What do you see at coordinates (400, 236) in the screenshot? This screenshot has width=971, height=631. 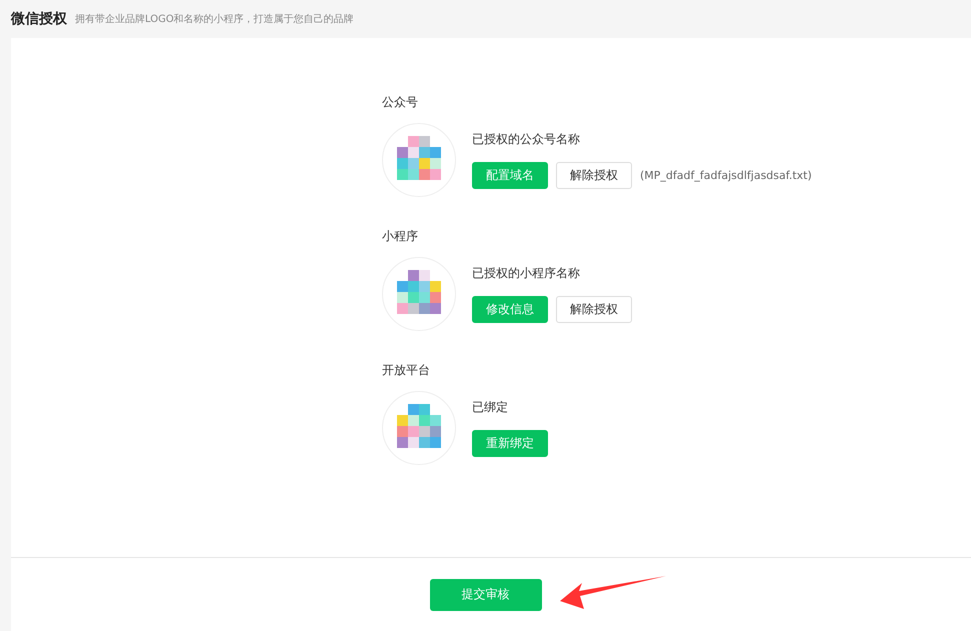 I see `section-title: 小程序` at bounding box center [400, 236].